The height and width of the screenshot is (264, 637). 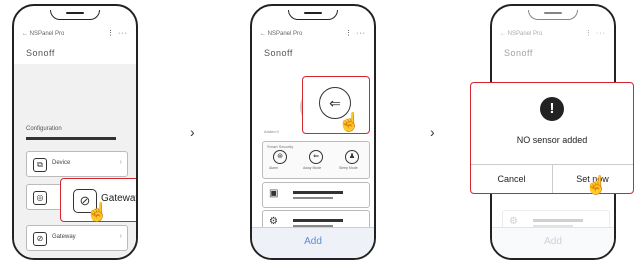 I want to click on gateway-row: ⊘ Gateway ›, so click(x=77, y=238).